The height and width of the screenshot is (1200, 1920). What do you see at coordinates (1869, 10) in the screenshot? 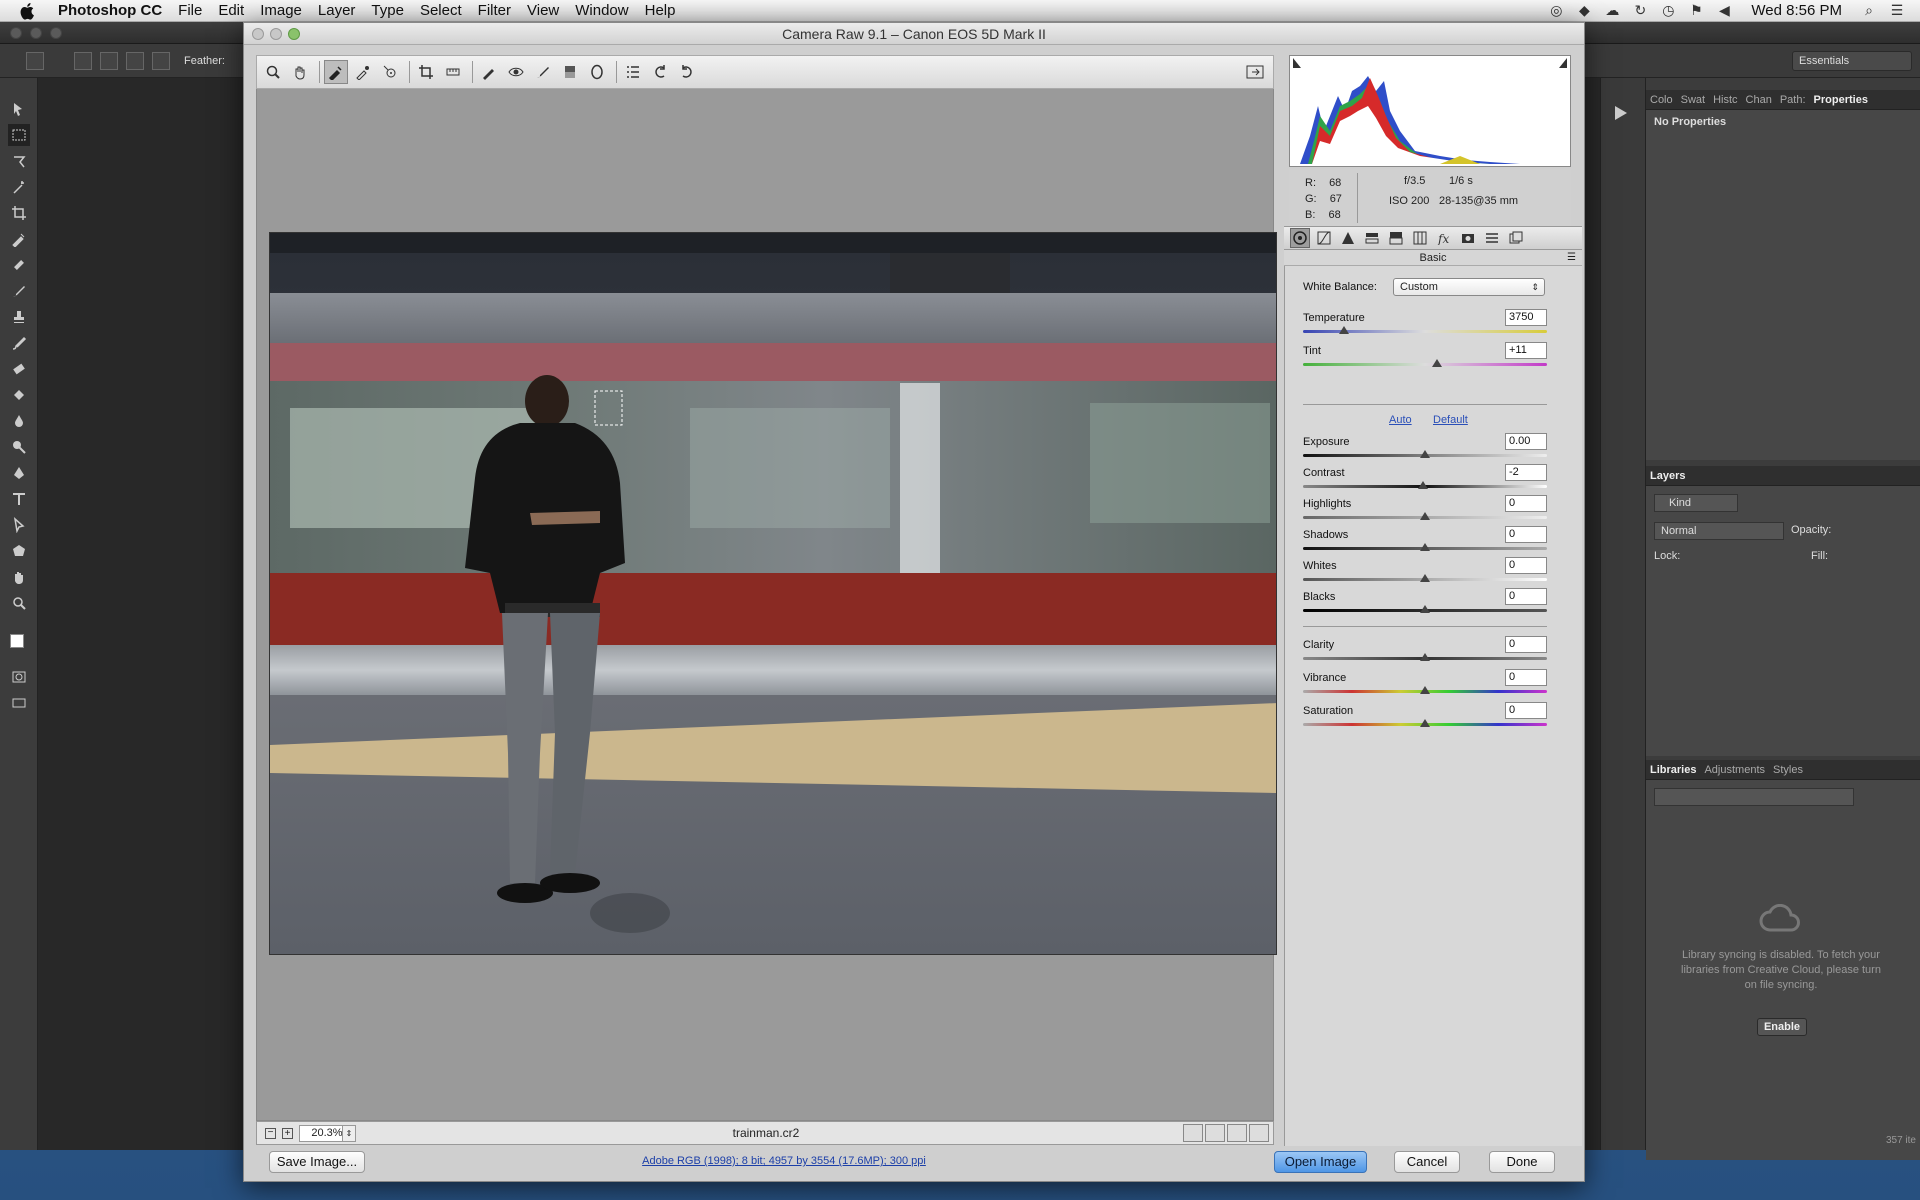
I see `spotlight-search-icon: ⌕` at bounding box center [1869, 10].